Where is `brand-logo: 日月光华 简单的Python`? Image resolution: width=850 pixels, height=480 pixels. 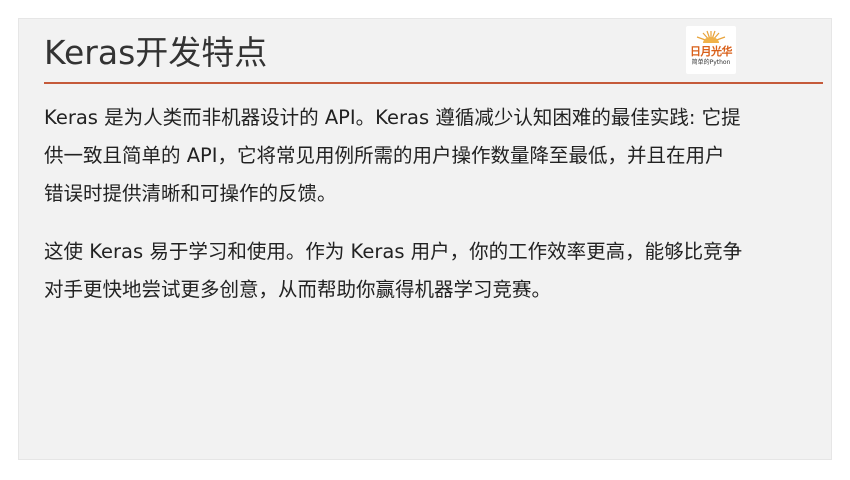 brand-logo: 日月光华 简单的Python is located at coordinates (711, 50).